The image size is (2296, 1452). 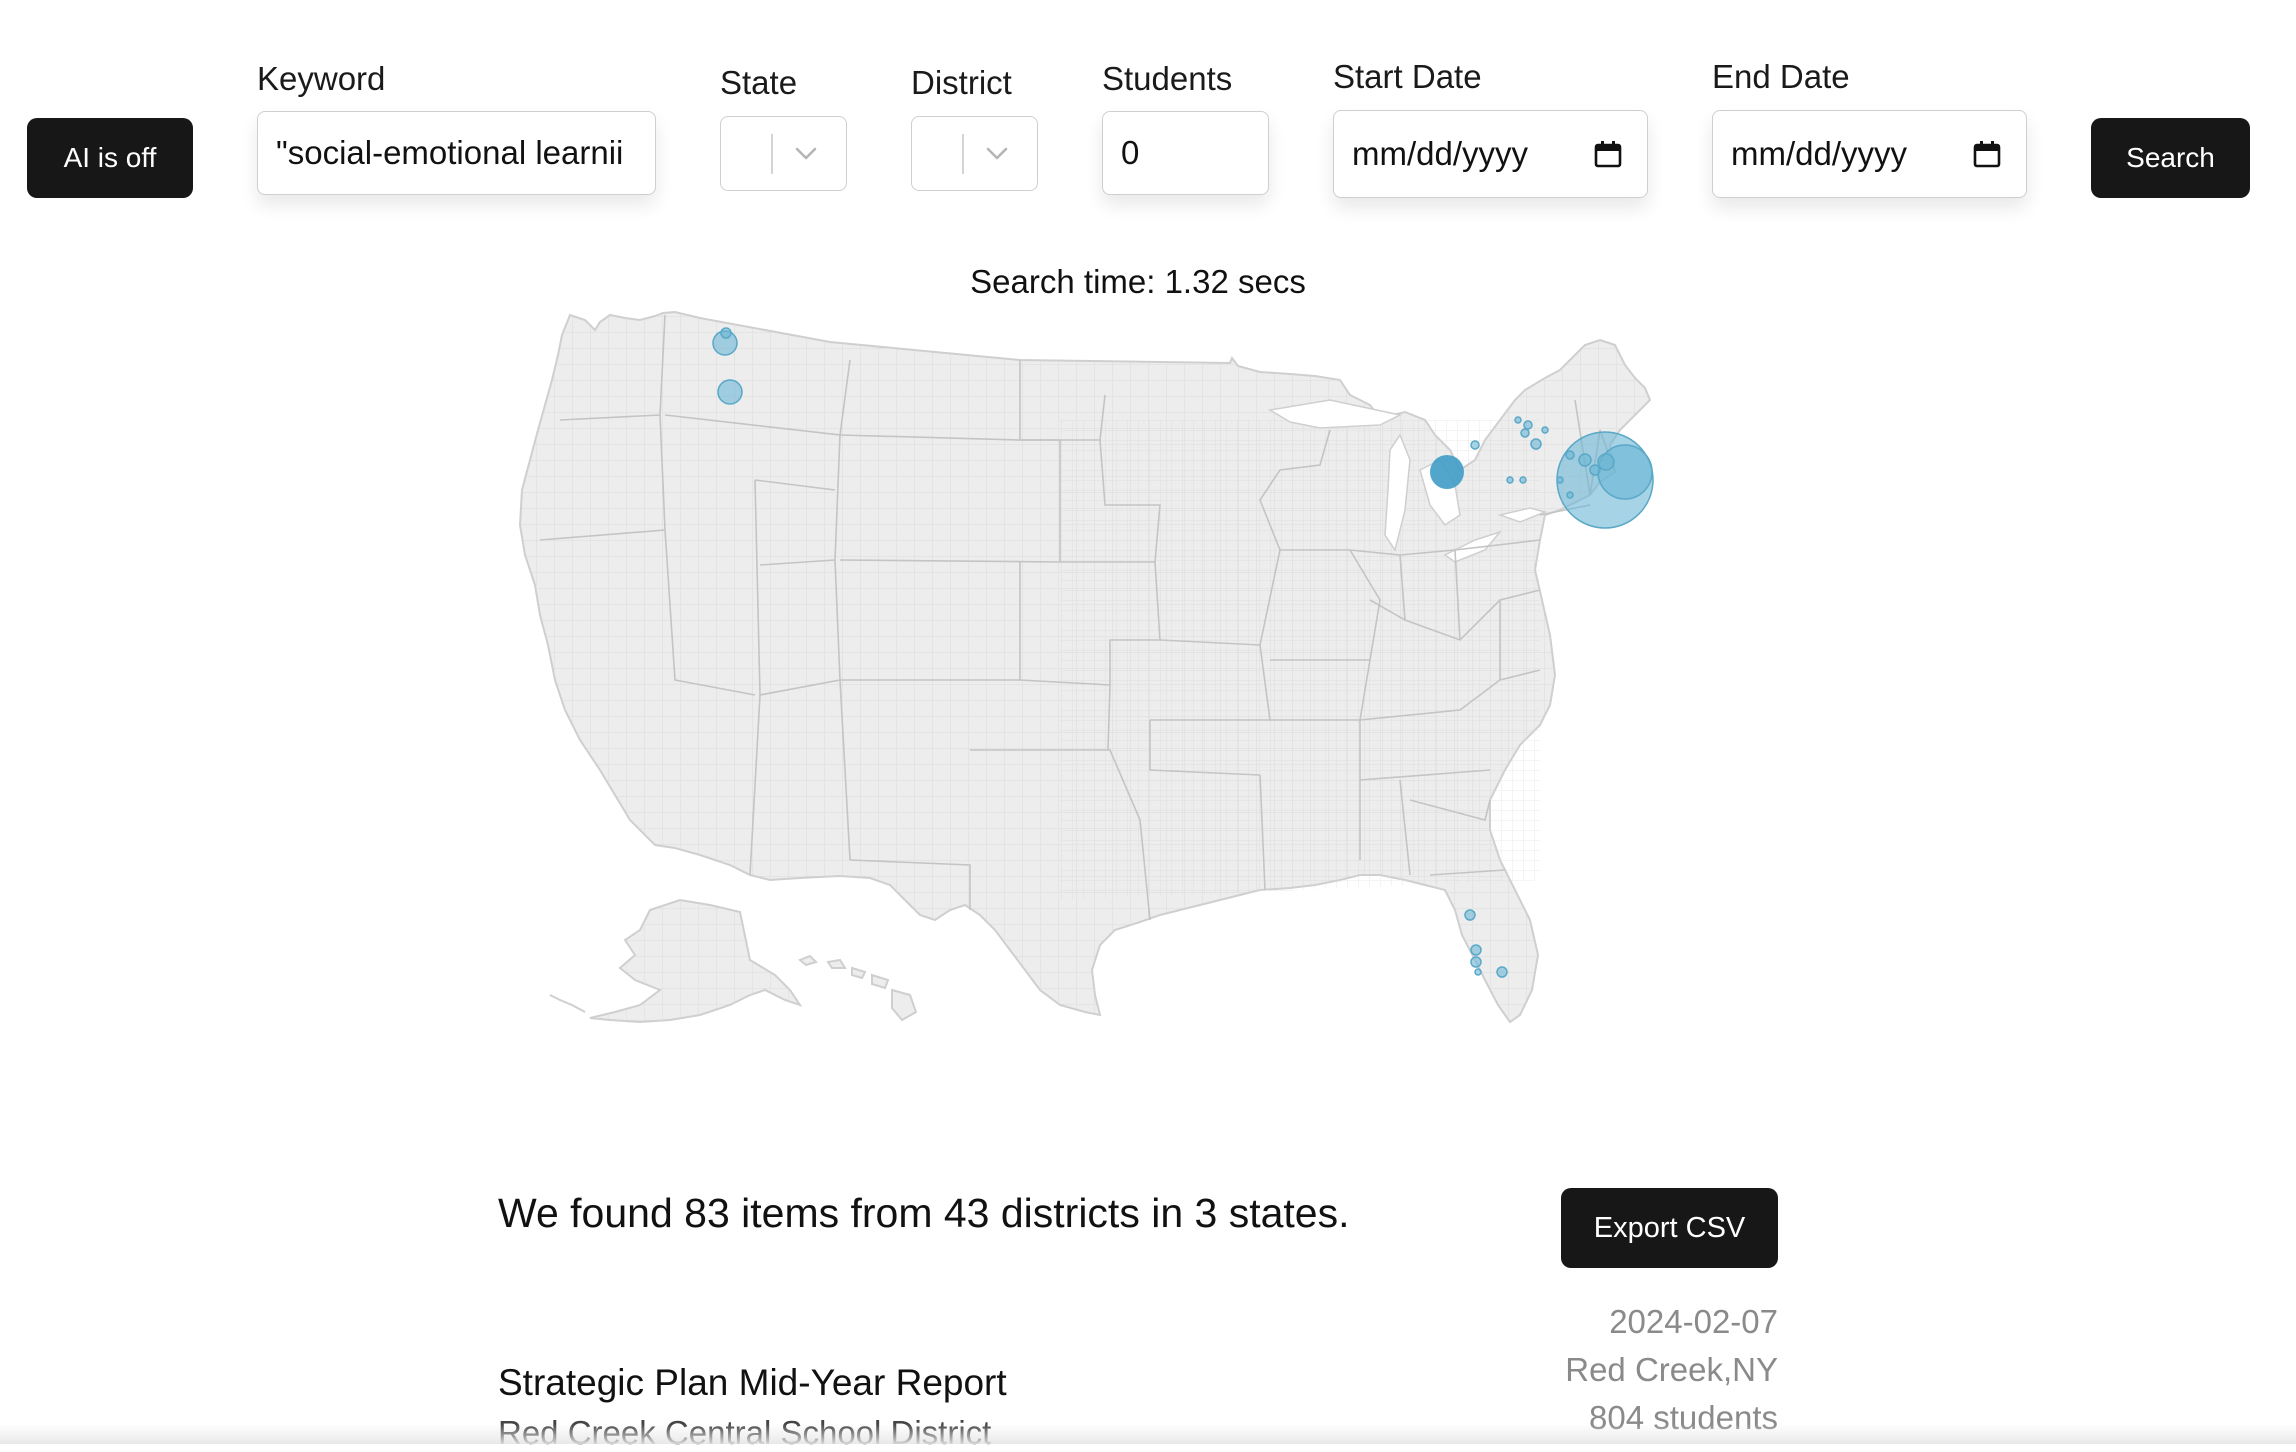 What do you see at coordinates (758, 83) in the screenshot?
I see `state-label: State` at bounding box center [758, 83].